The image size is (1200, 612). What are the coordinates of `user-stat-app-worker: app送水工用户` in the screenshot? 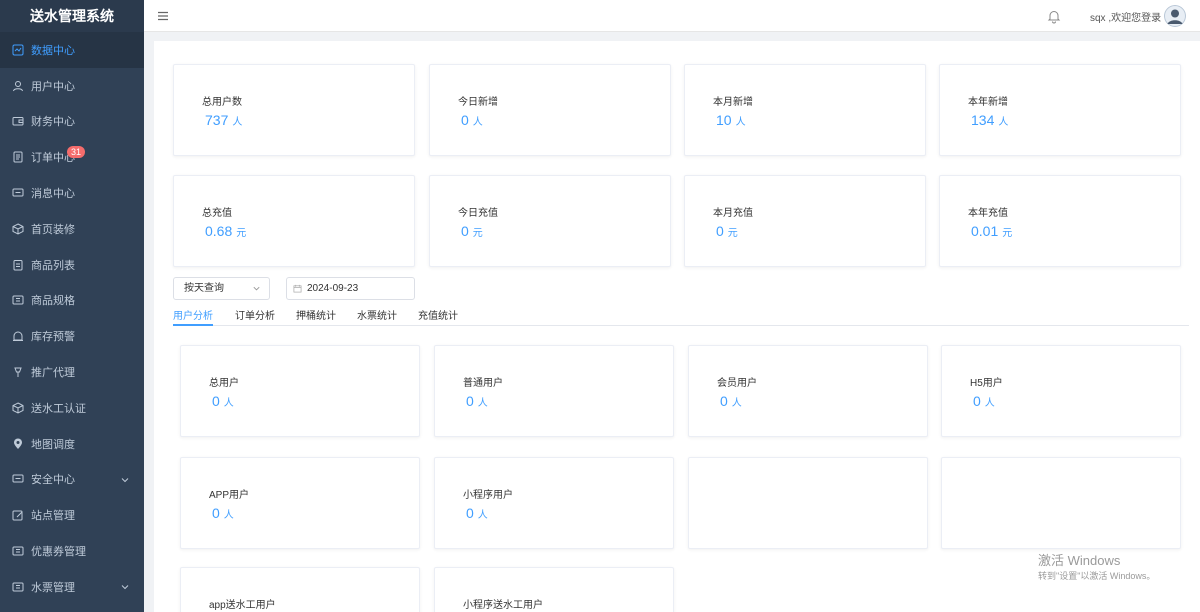 It's located at (300, 589).